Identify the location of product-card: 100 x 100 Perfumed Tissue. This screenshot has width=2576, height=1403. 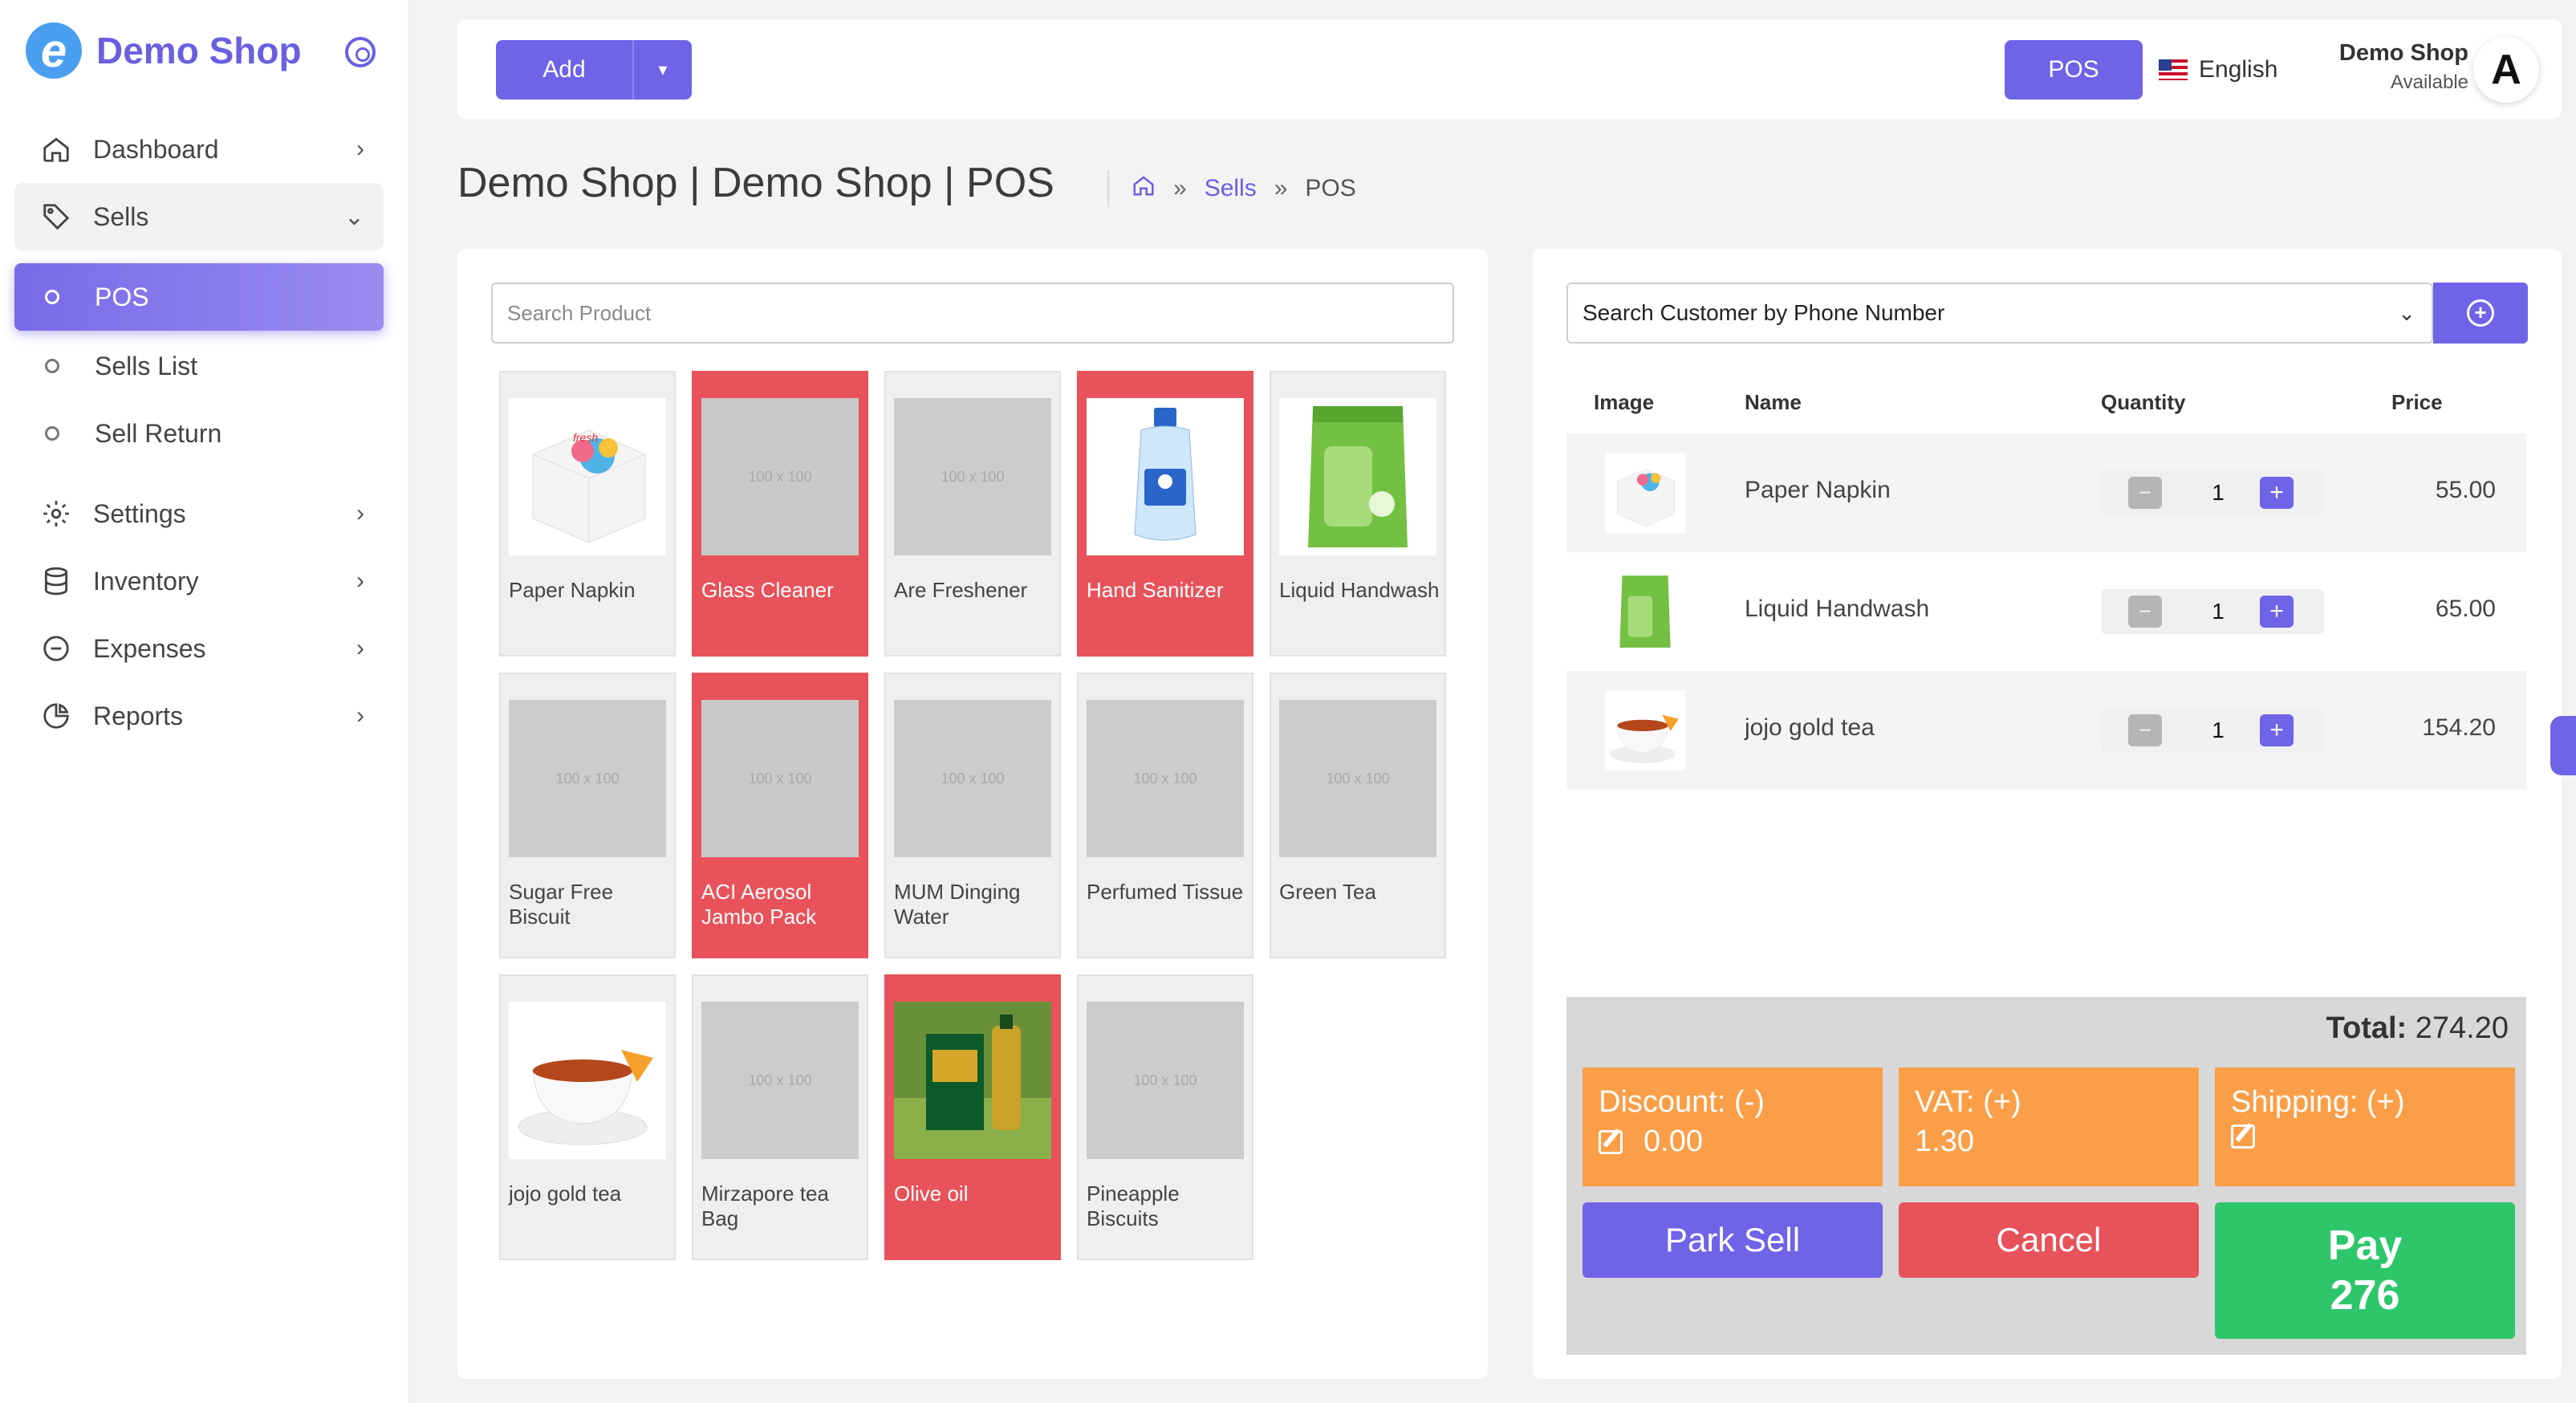
(1165, 816).